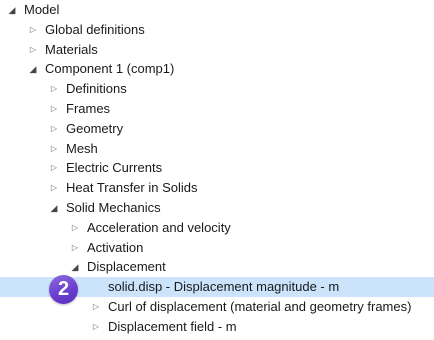 The image size is (434, 340). What do you see at coordinates (217, 149) in the screenshot?
I see `tree-node: ▷ Mesh` at bounding box center [217, 149].